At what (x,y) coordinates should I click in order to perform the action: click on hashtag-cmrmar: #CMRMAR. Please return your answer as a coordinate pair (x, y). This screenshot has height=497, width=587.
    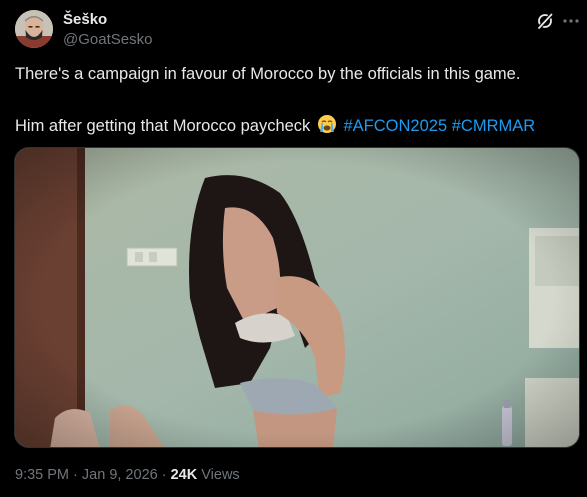
    Looking at the image, I should click on (493, 126).